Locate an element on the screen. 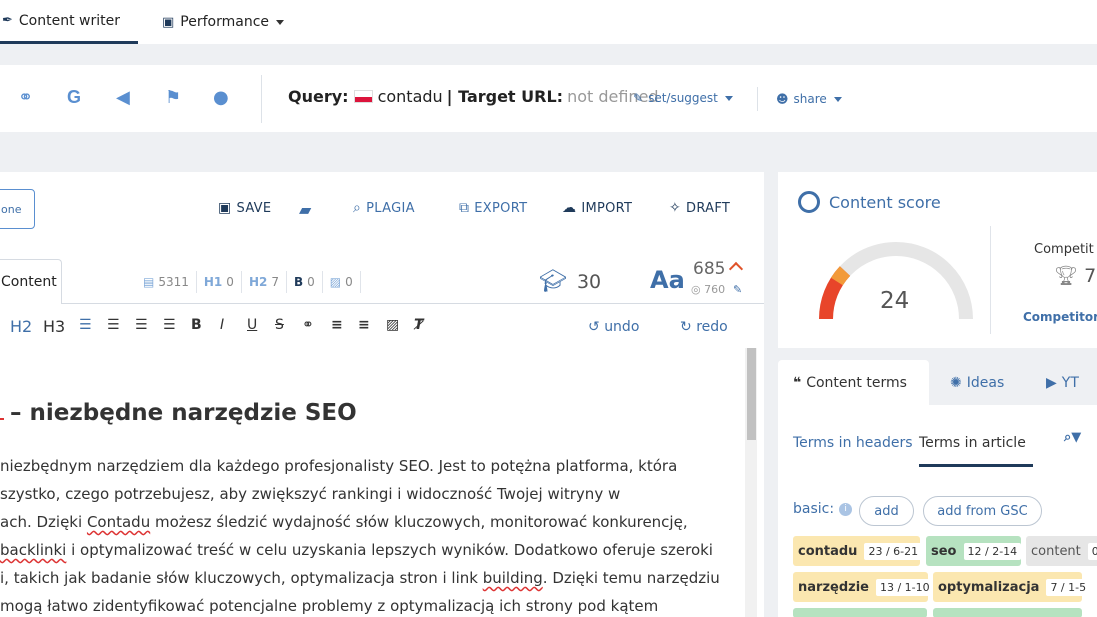 The width and height of the screenshot is (1097, 617). h3-button: H3 is located at coordinates (54, 326).